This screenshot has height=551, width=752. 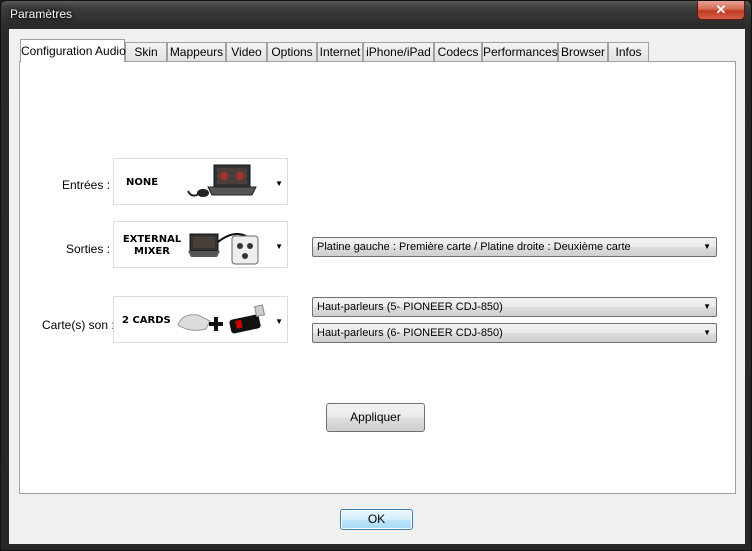 I want to click on mixer-icon, so click(x=223, y=249).